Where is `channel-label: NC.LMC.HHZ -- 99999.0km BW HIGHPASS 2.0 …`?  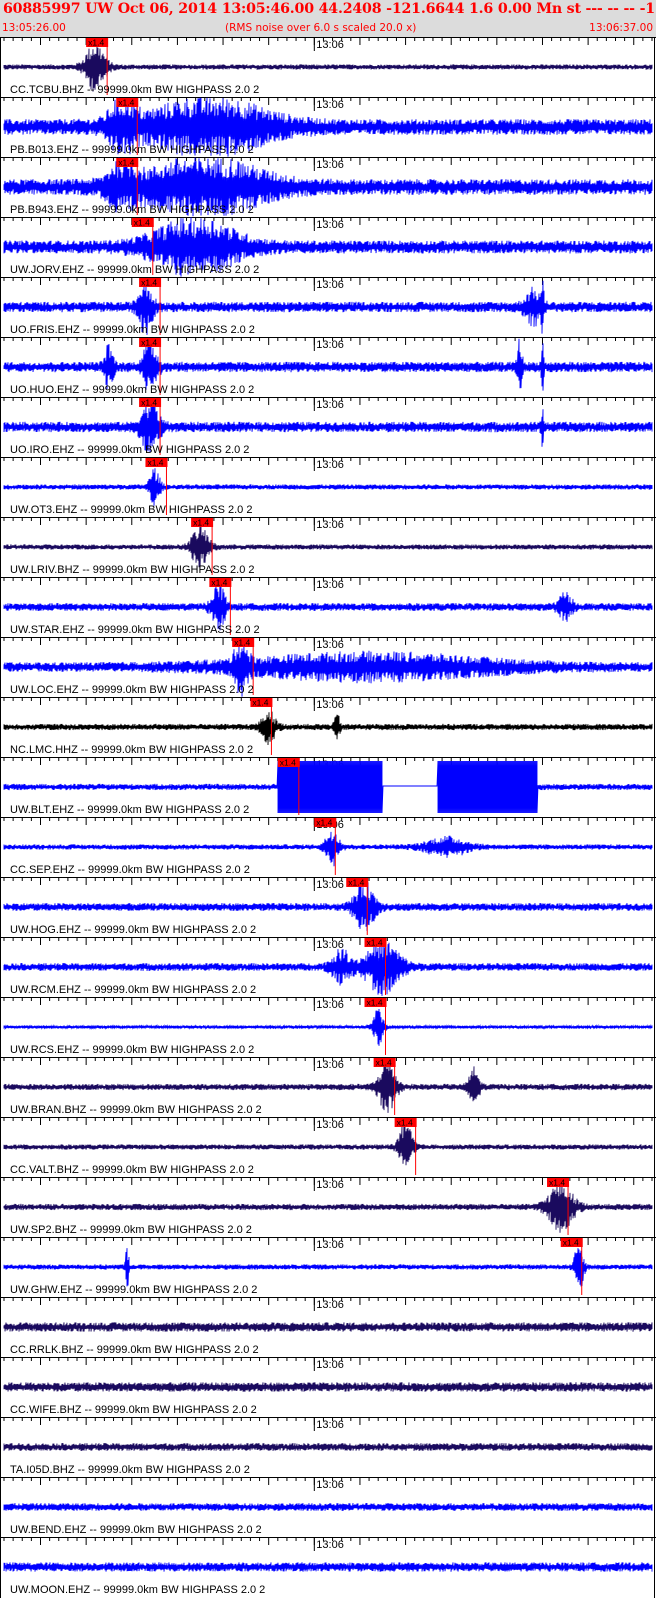
channel-label: NC.LMC.HHZ -- 99999.0km BW HIGHPASS 2.0 … is located at coordinates (131, 750).